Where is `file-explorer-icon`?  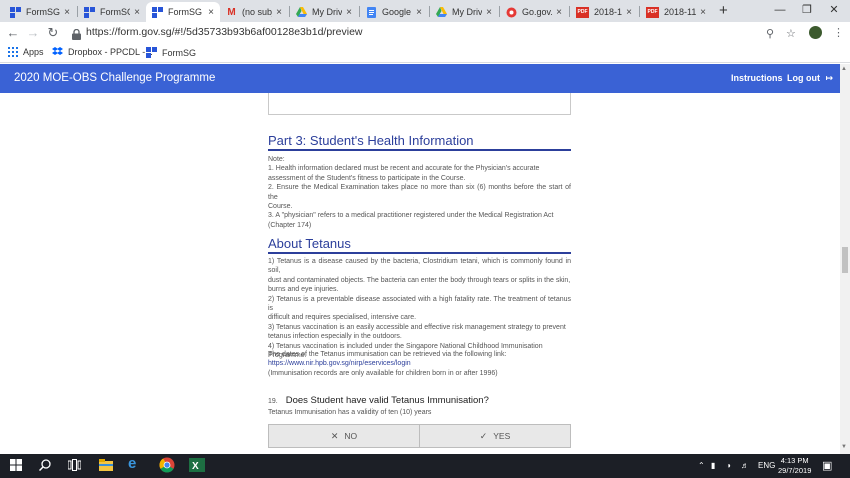
file-explorer-icon is located at coordinates (106, 466).